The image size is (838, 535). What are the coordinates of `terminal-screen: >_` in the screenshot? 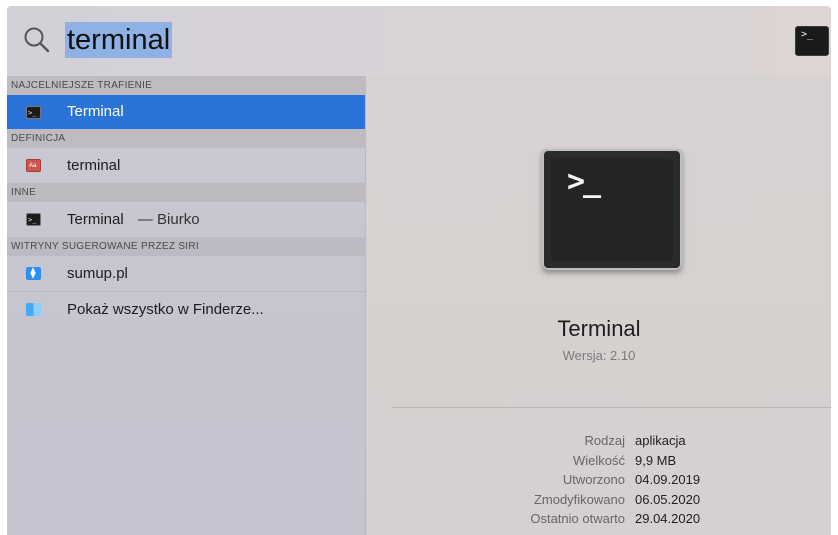 It's located at (612, 209).